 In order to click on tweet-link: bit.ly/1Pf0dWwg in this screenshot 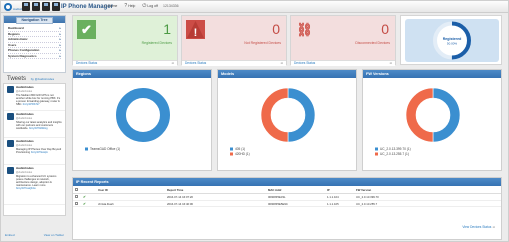, I will do `click(38, 128)`.